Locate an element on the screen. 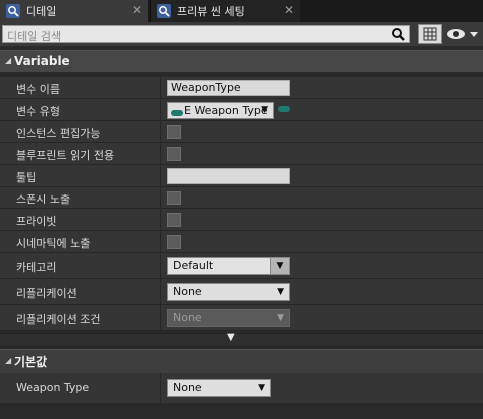 This screenshot has width=483, height=419. row-replication-condition: 리플리케이션 조건 None ▼ is located at coordinates (241, 318).